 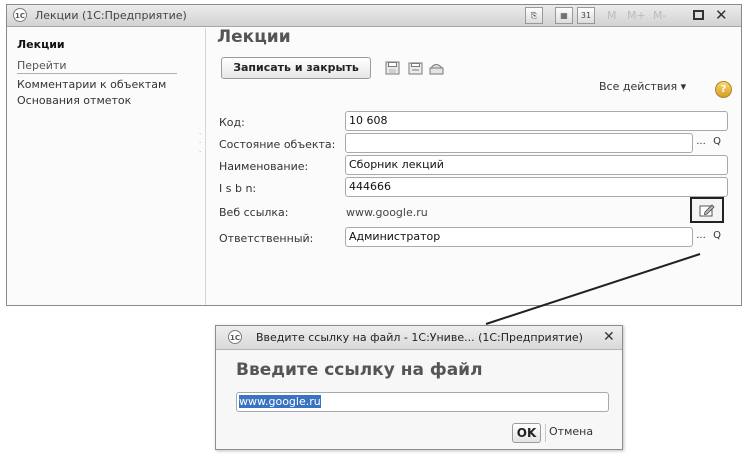 I want to click on ok-button: OK, so click(x=526, y=433).